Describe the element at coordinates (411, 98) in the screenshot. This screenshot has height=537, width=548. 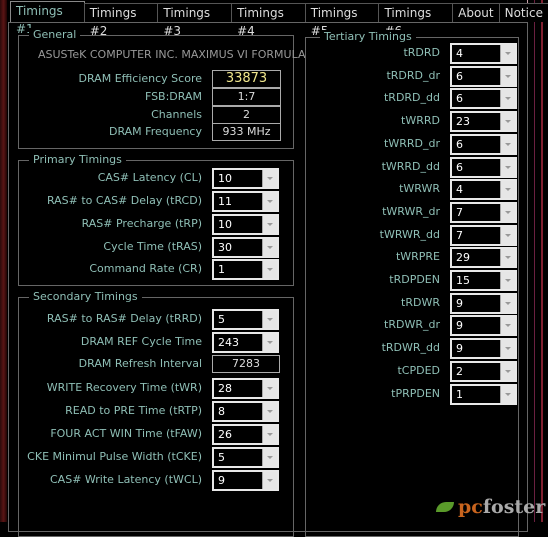
I see `field-label: tRDRD_dd` at that location.